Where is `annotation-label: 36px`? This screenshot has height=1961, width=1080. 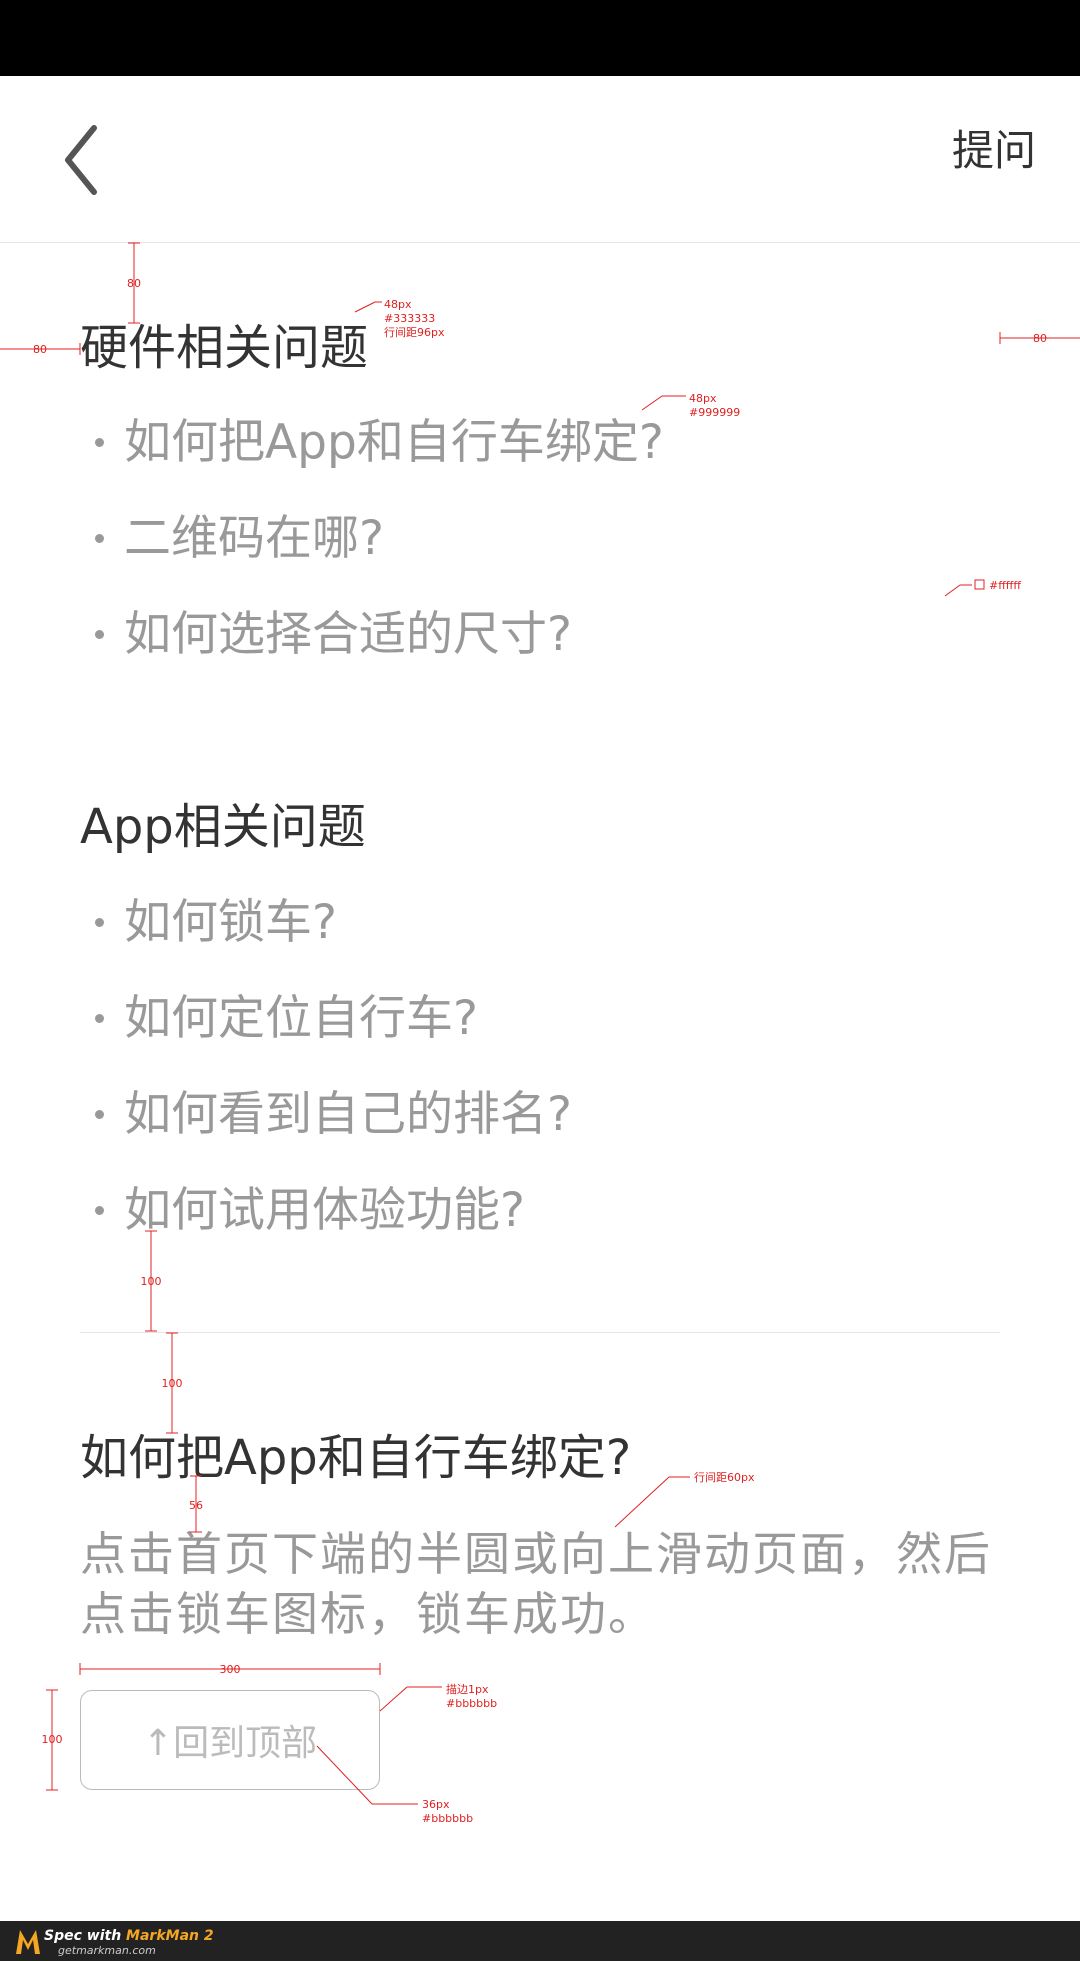
annotation-label: 36px is located at coordinates (436, 1804).